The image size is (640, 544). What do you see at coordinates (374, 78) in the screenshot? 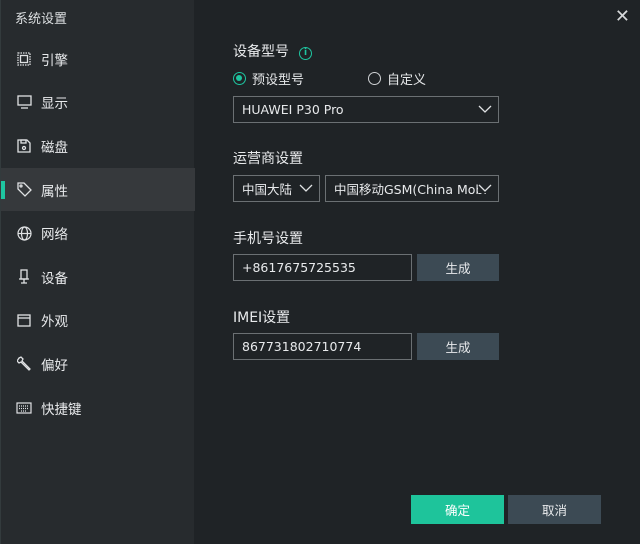
I see `radio-unchecked-icon` at bounding box center [374, 78].